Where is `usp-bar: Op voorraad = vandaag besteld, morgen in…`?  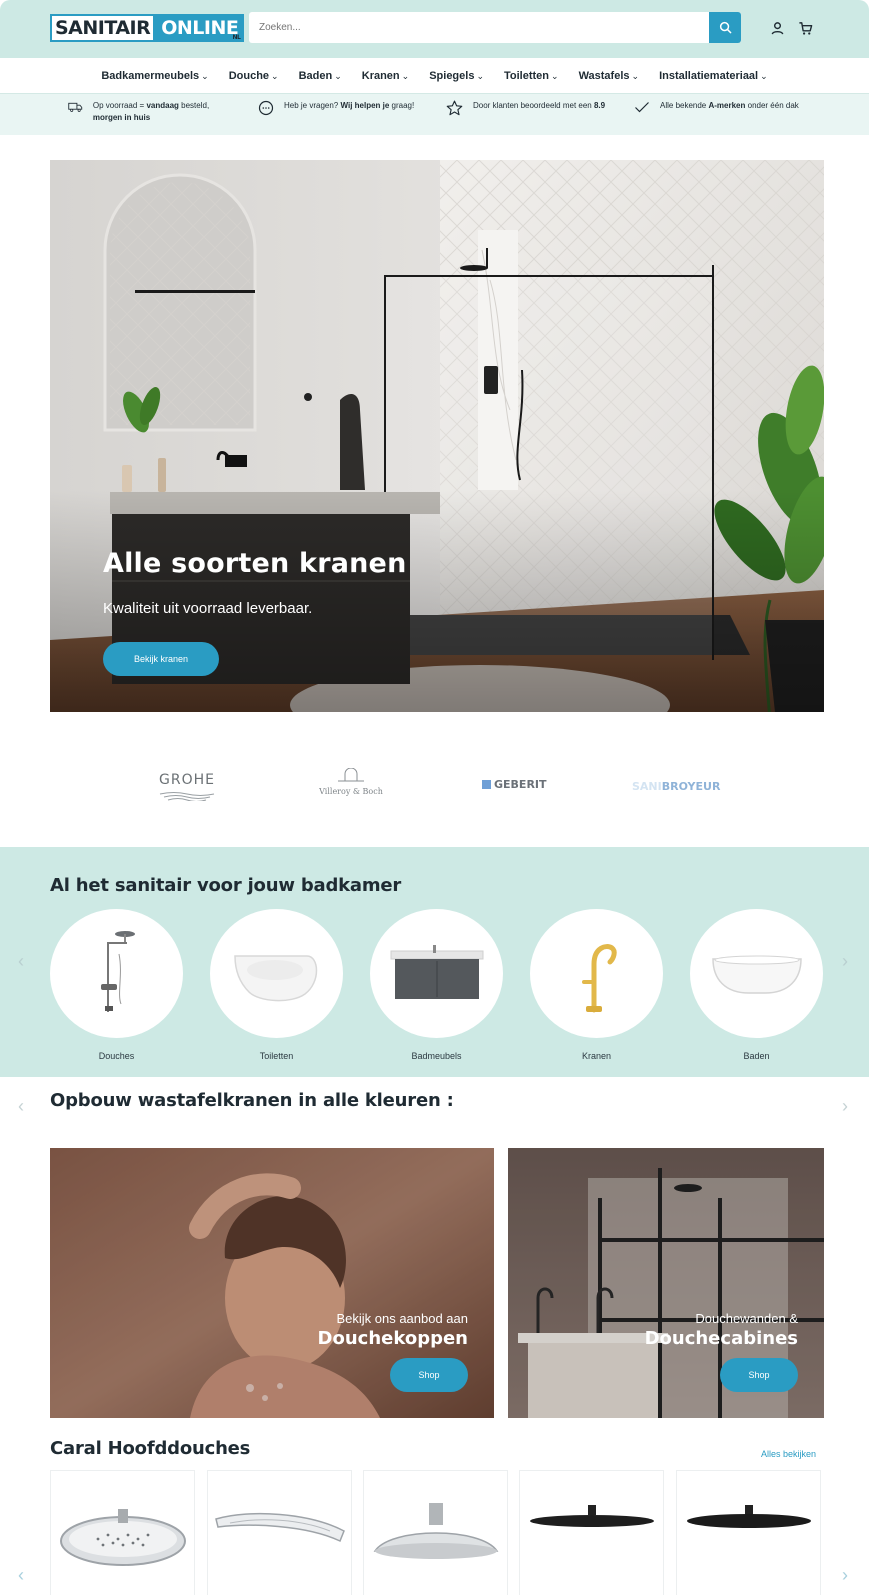
usp-bar: Op voorraad = vandaag besteld, morgen in… is located at coordinates (434, 114).